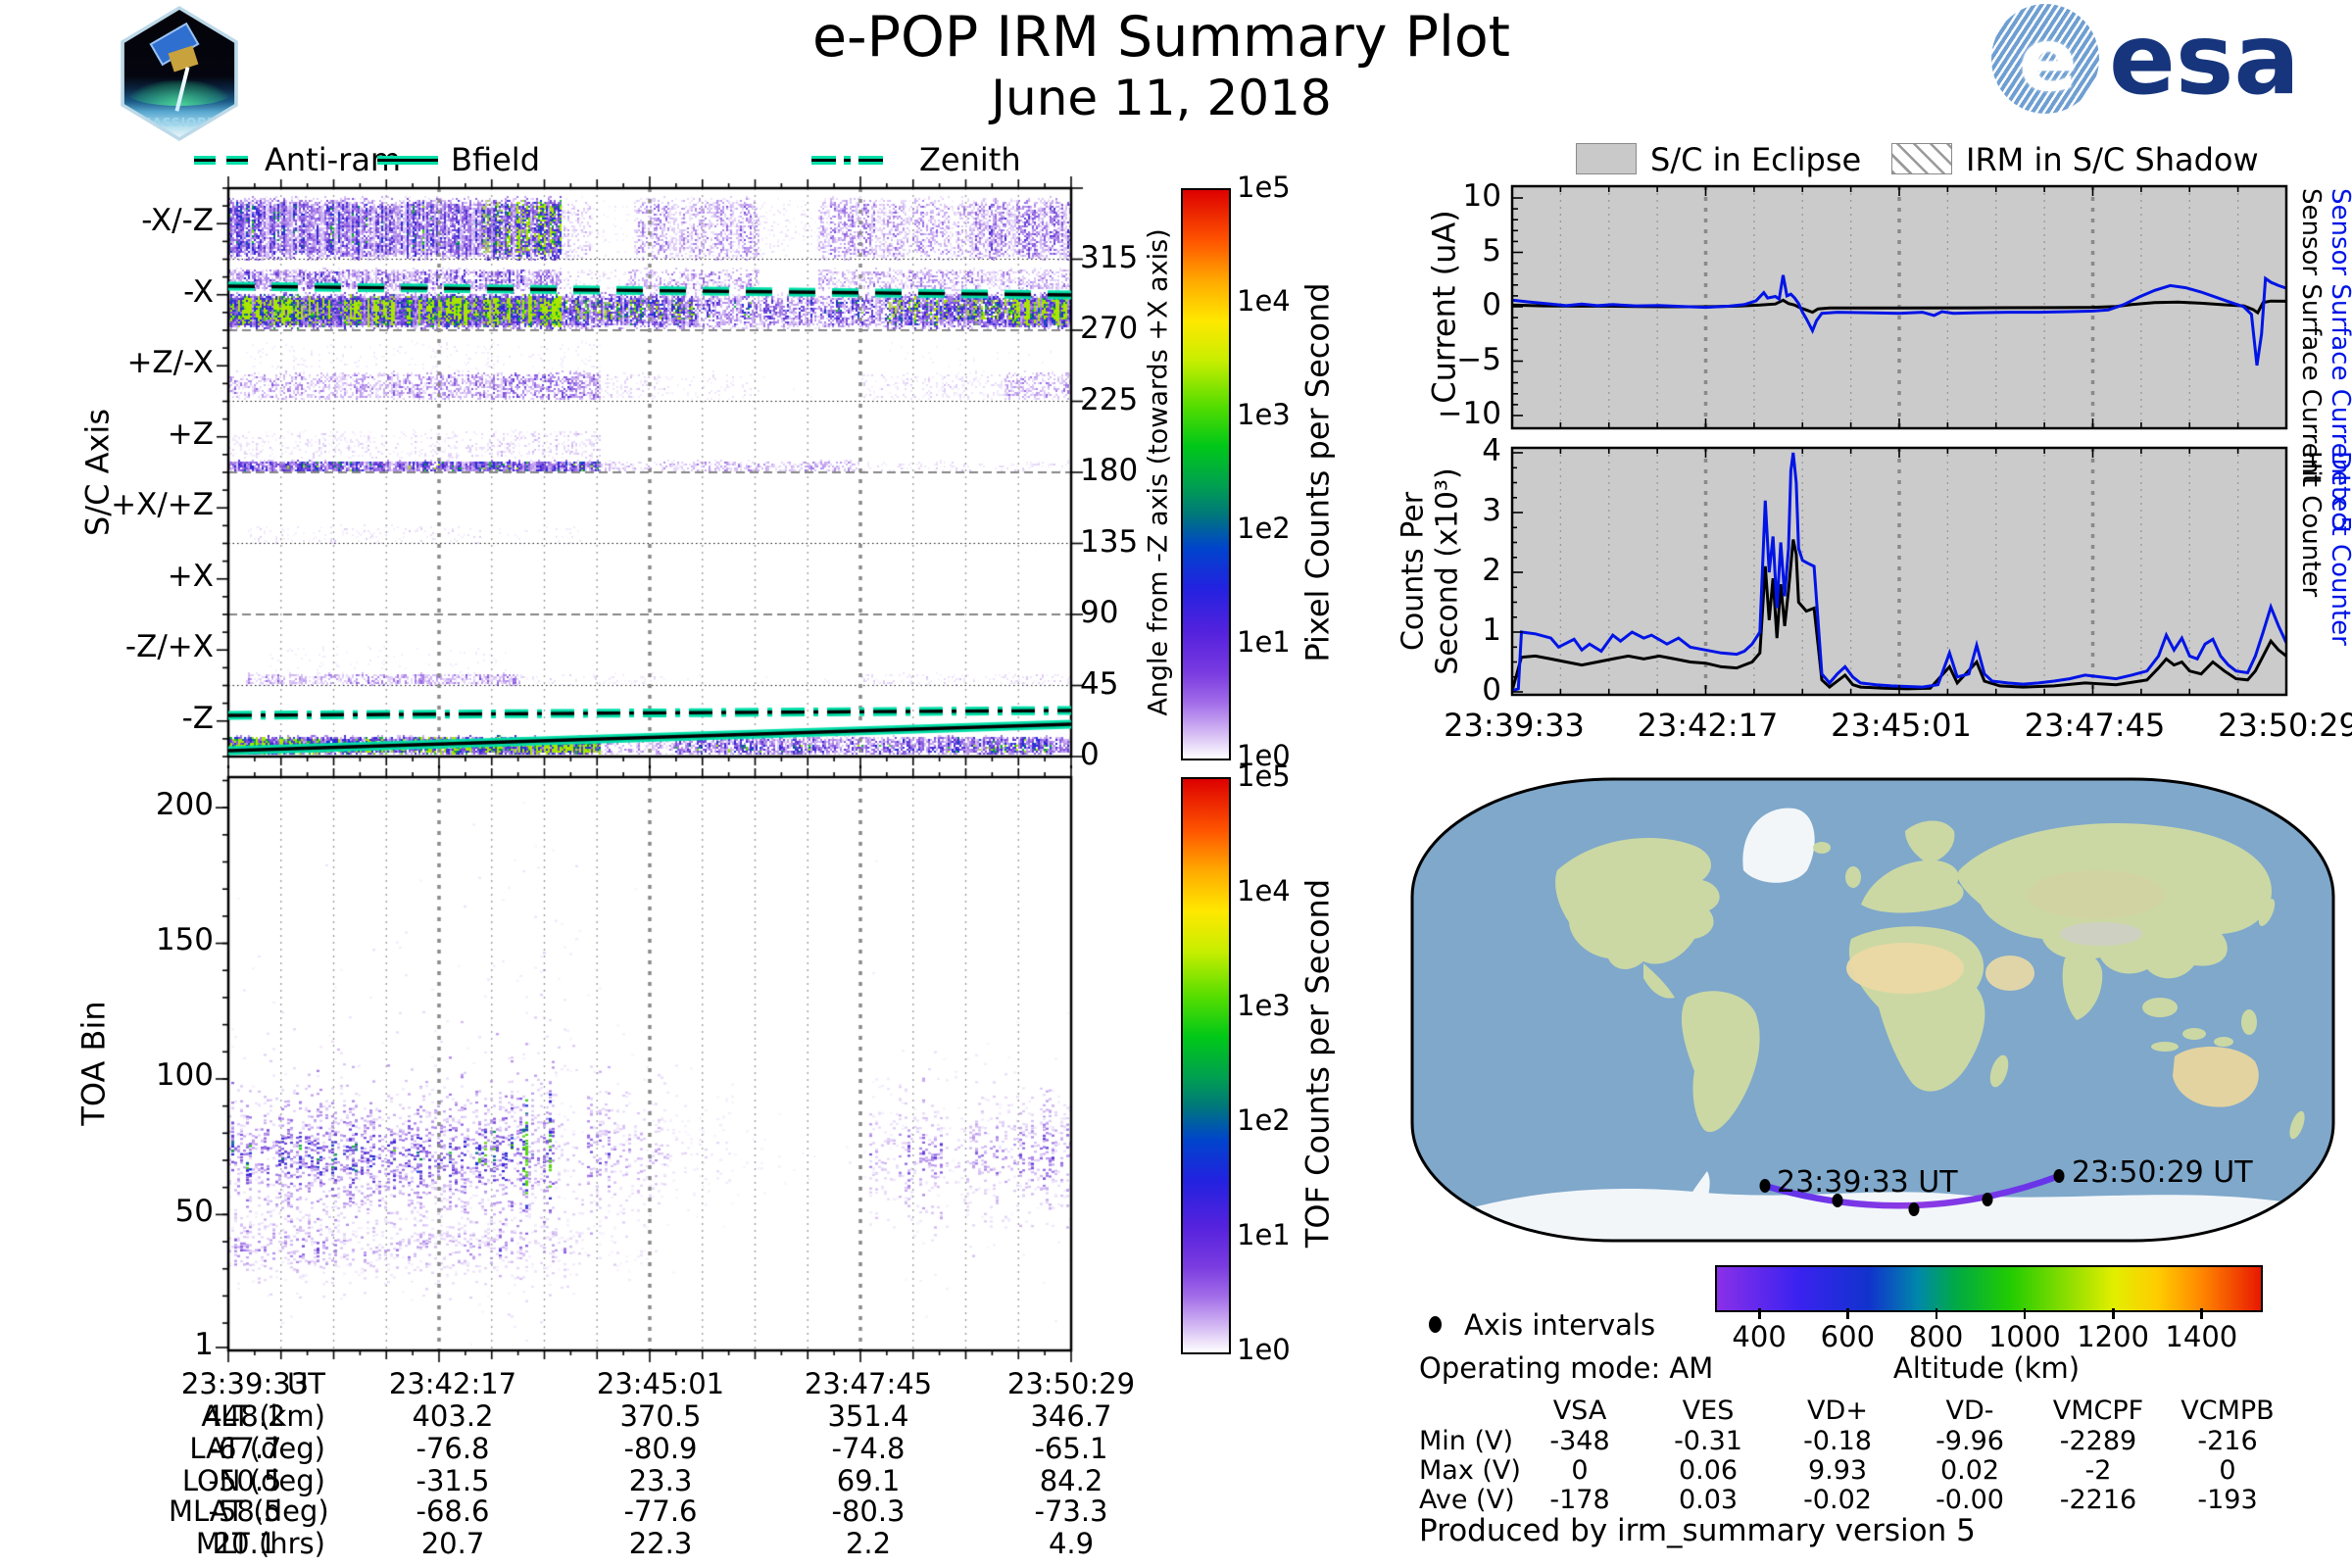 This screenshot has height=1568, width=2352. I want to click on esa-logo: esa, so click(2204, 59).